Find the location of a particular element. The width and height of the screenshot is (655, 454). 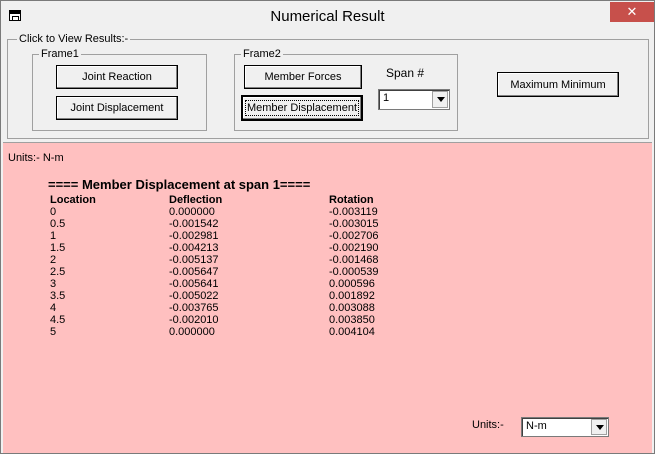

span-select-value: 1 is located at coordinates (386, 98).